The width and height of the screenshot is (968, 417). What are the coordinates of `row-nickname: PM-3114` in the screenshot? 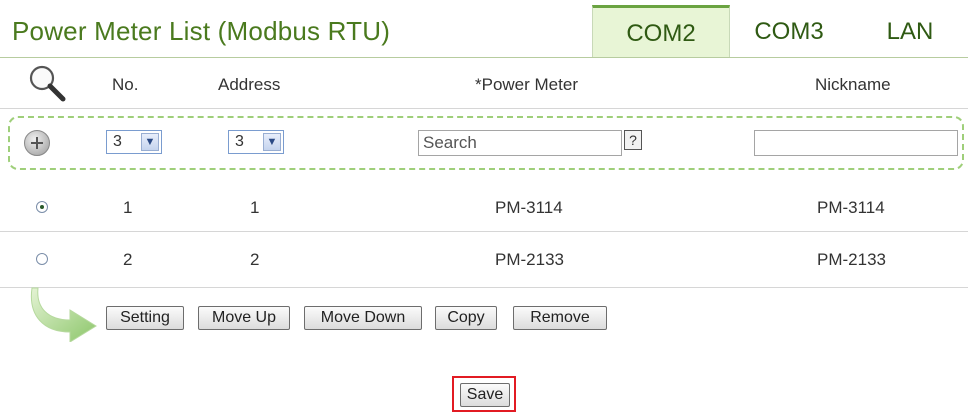 It's located at (851, 207).